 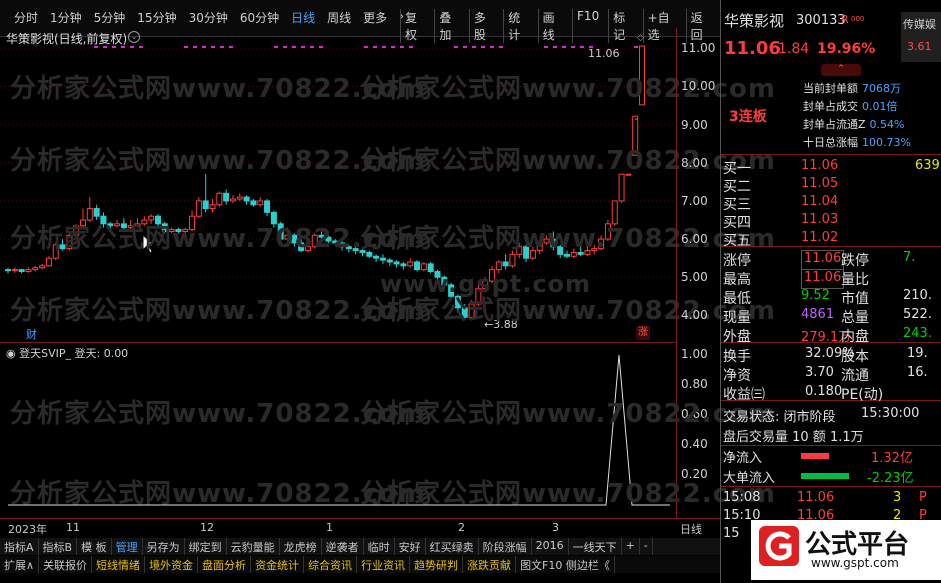 I want to click on indicator-tab-16: -, so click(x=646, y=546).